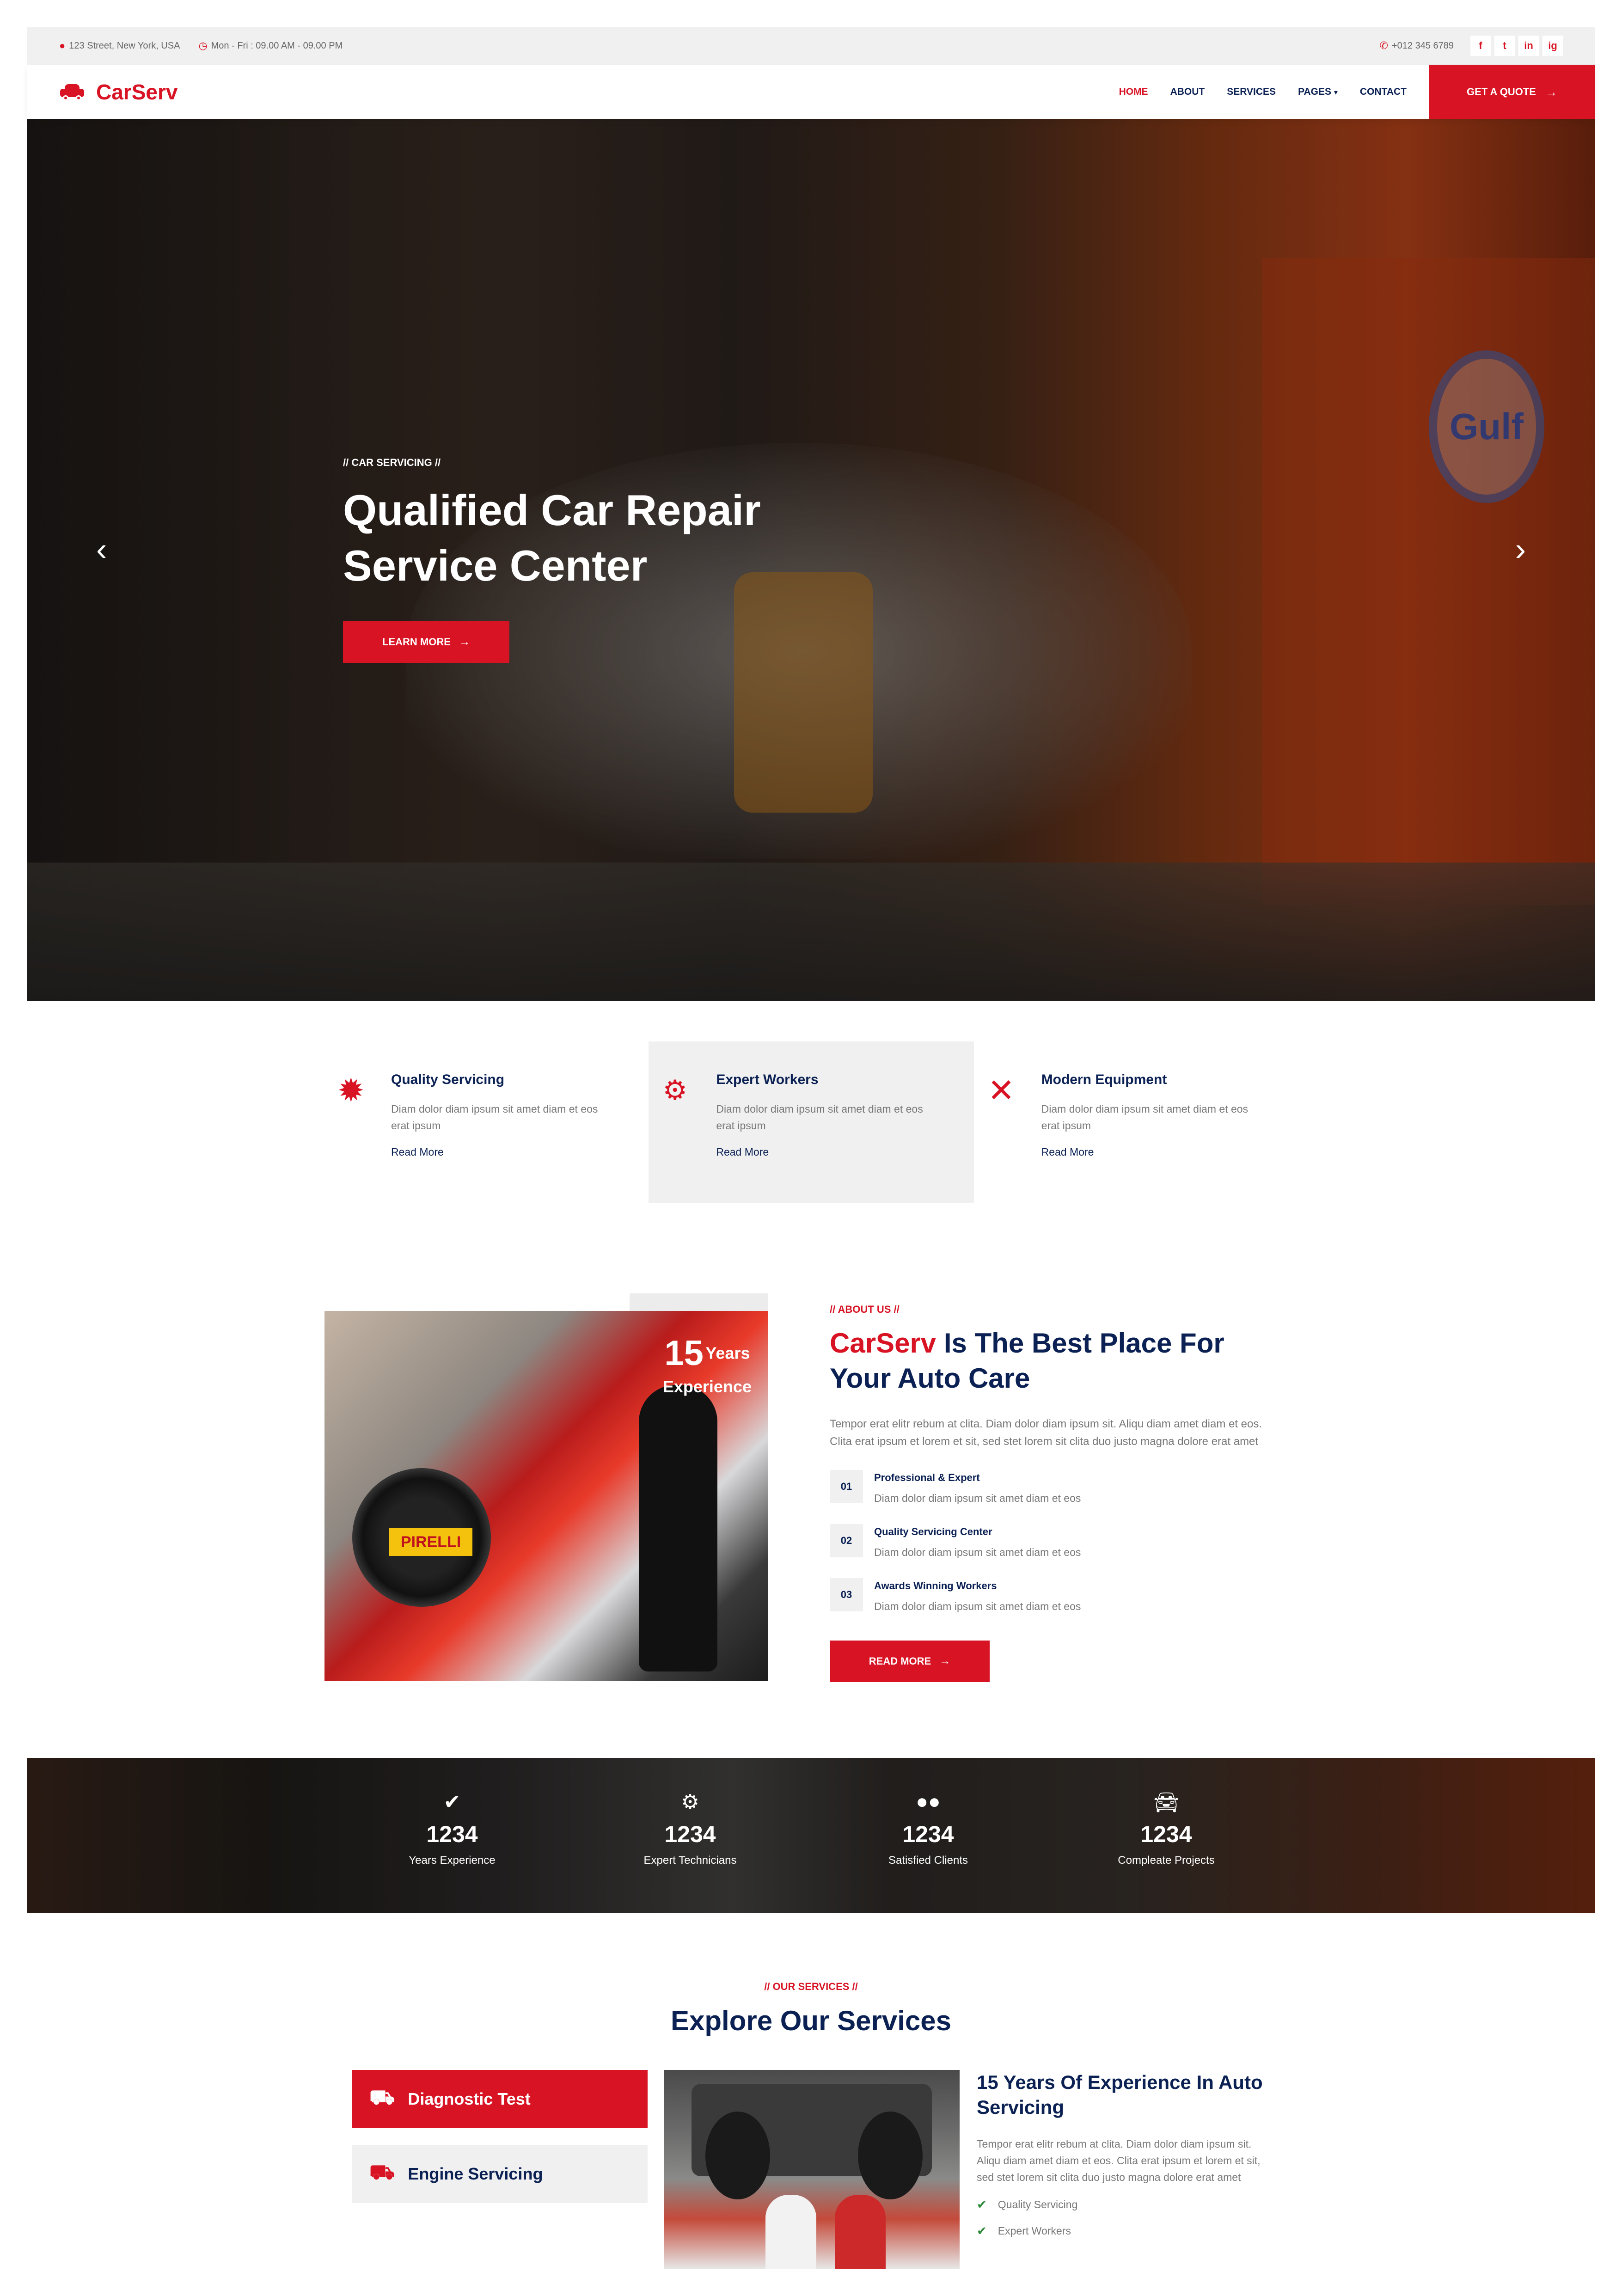  I want to click on car-icon, so click(72, 92).